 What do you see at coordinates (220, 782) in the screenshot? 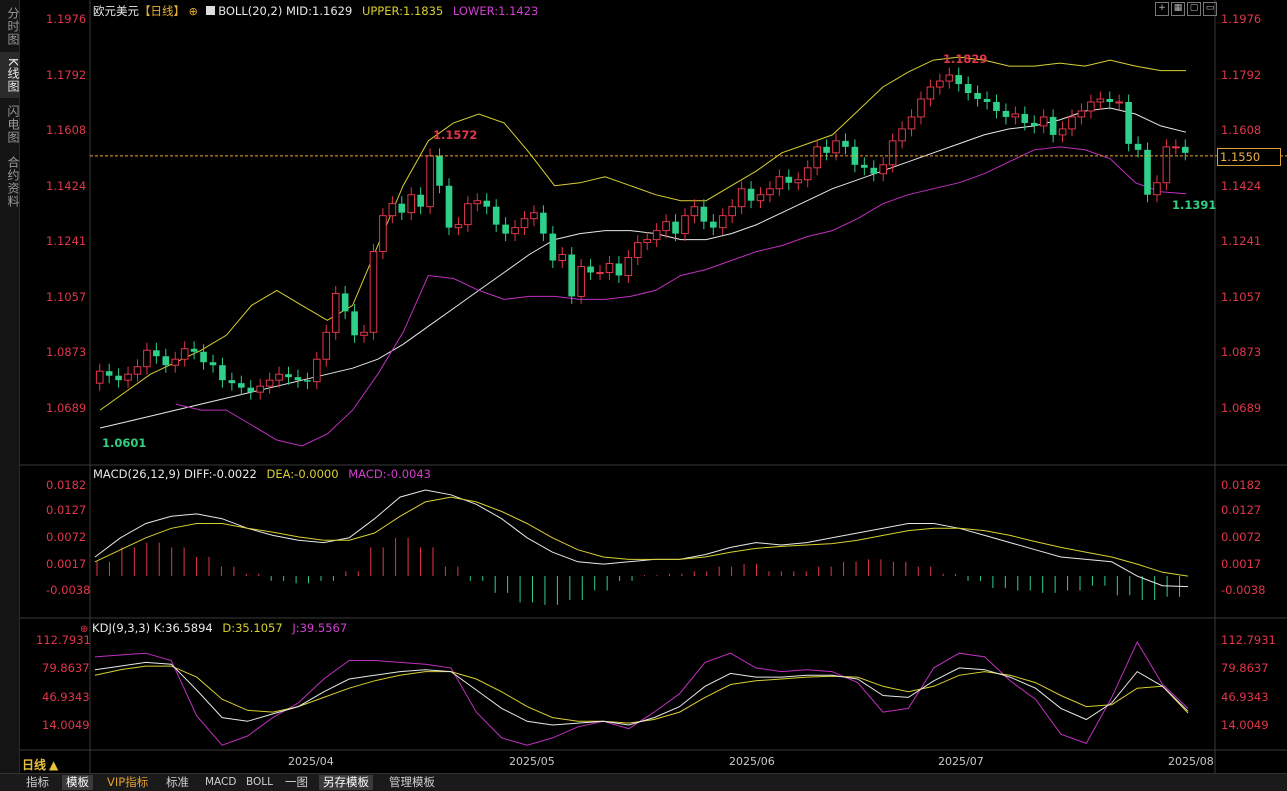
I see `tab-macd: MACD` at bounding box center [220, 782].